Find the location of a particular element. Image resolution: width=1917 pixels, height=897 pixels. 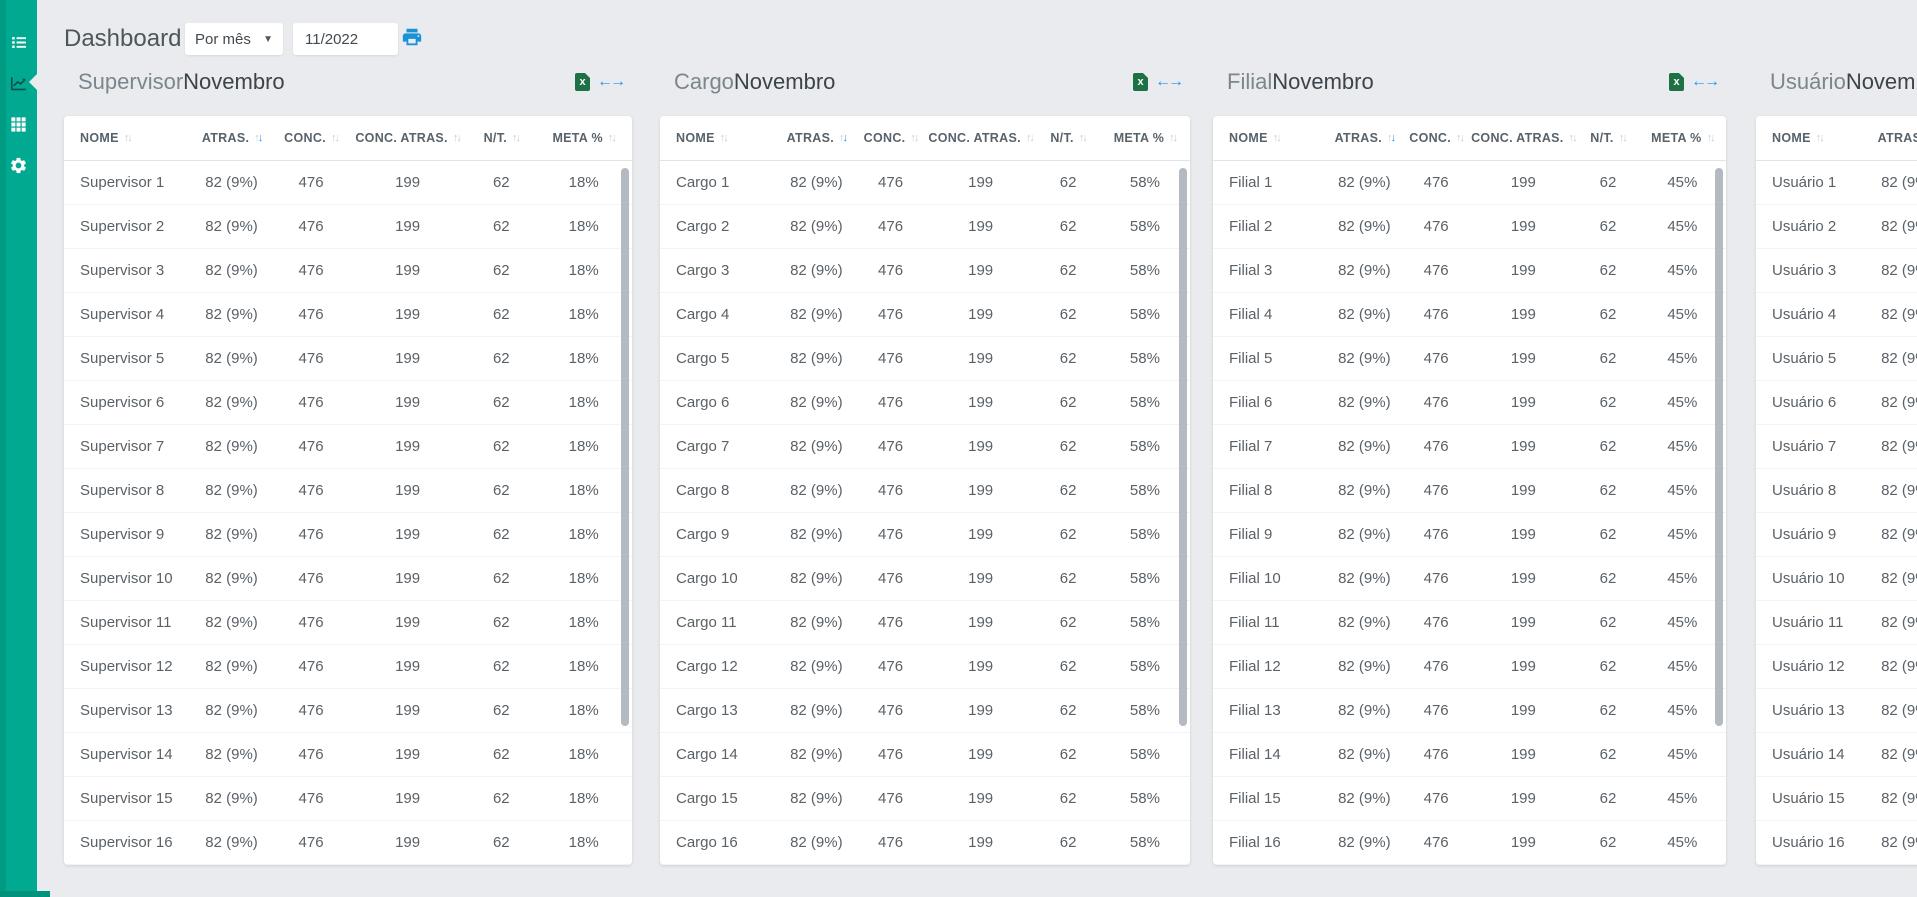

cell-nome: Filial 12 is located at coordinates (1255, 666).